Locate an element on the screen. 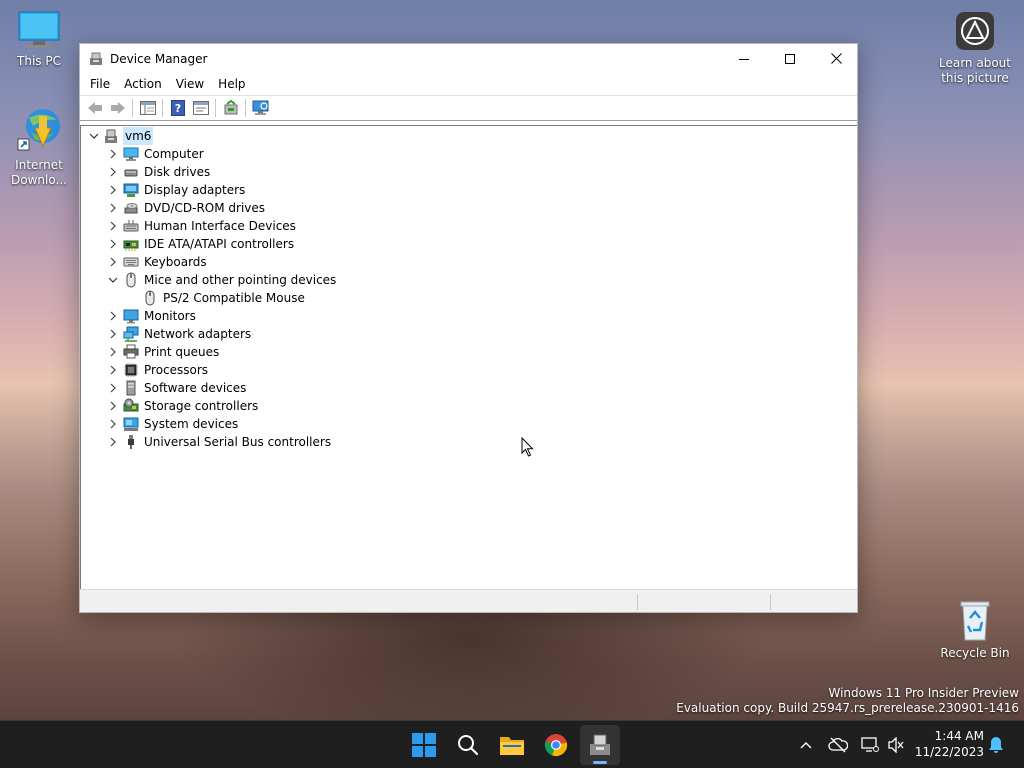 The image size is (1024, 768). file-explorer-button is located at coordinates (512, 745).